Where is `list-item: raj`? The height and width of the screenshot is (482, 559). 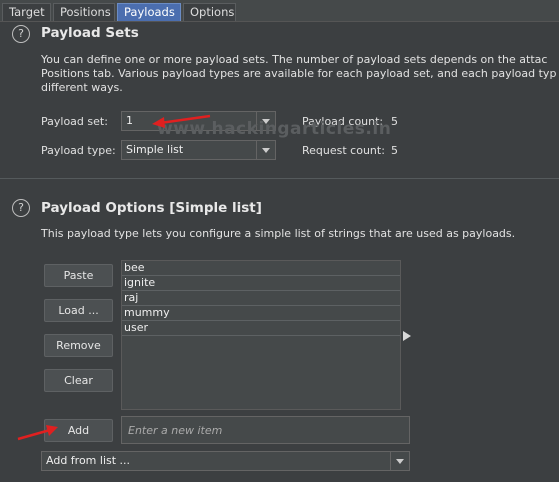 list-item: raj is located at coordinates (261, 298).